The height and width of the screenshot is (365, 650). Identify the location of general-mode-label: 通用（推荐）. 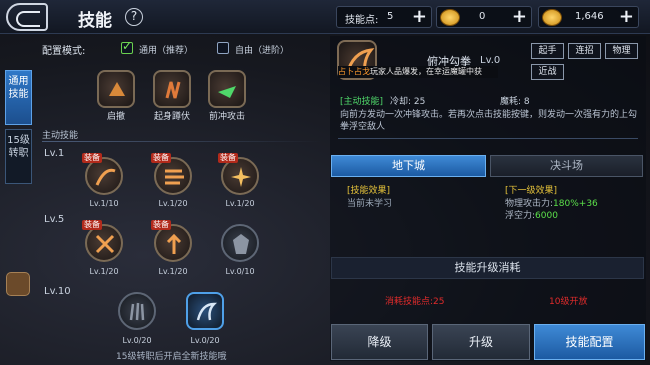
(166, 51).